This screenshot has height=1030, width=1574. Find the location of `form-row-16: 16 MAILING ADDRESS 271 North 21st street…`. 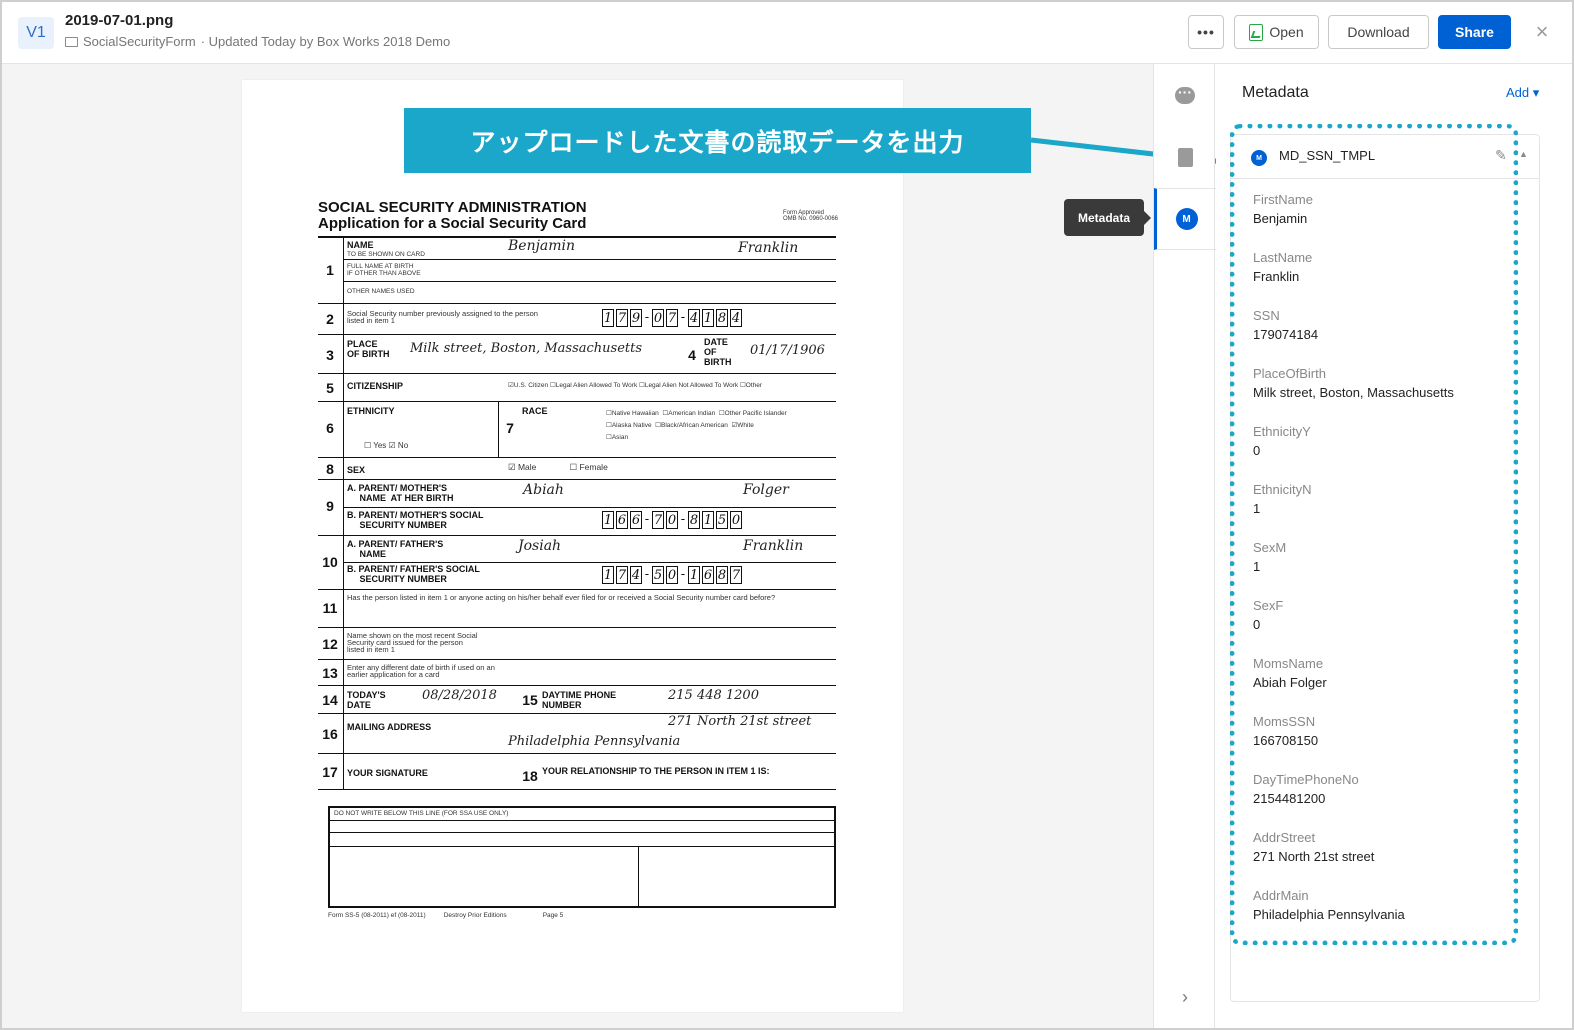

form-row-16: 16 MAILING ADDRESS 271 North 21st street… is located at coordinates (577, 734).